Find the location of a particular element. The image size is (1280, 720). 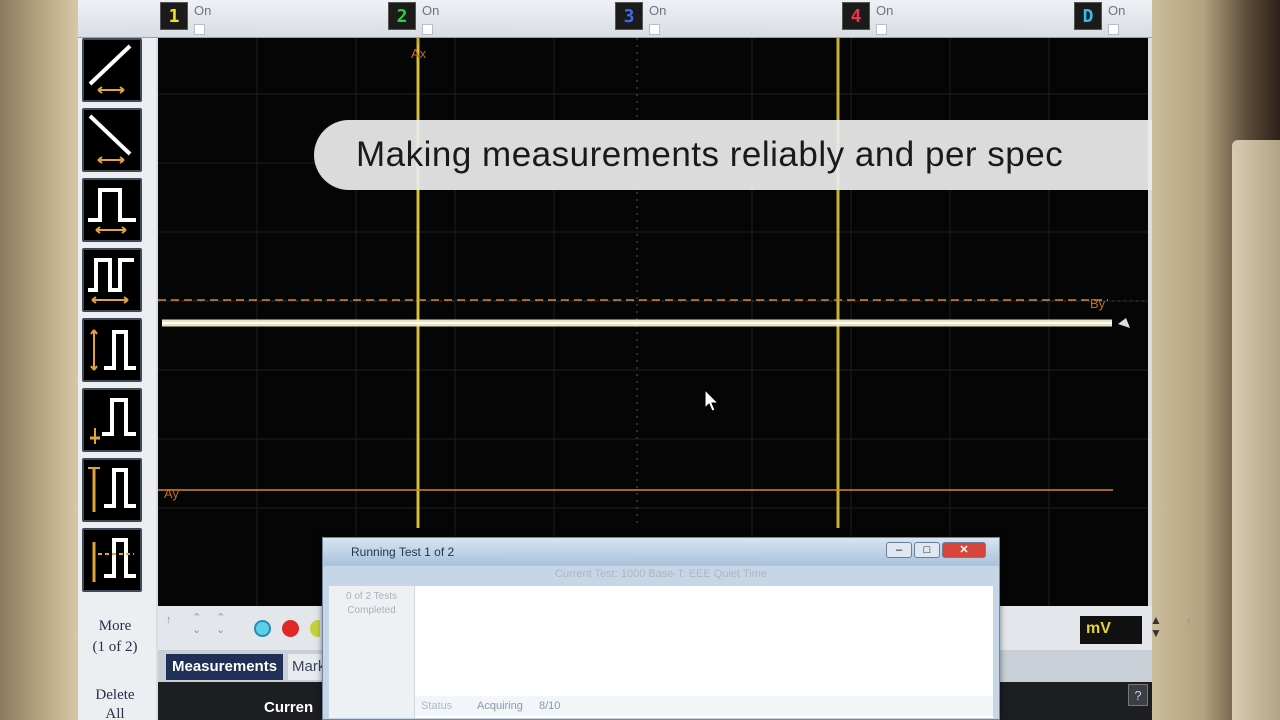

channel-bar: 1 On 2 On 3 On 4 On D On is located at coordinates (615, 19).